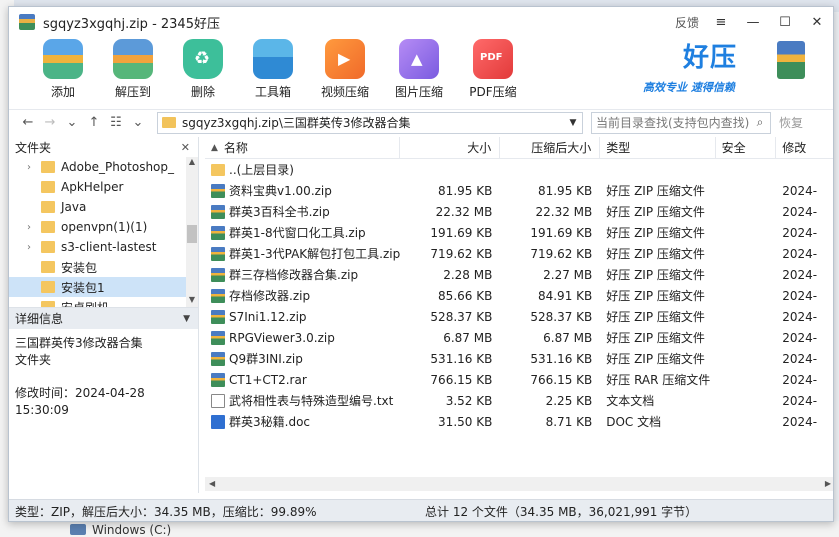 This screenshot has width=839, height=537. What do you see at coordinates (302, 211) in the screenshot?
I see `file-name-cell: 群英3百科全书.zip` at bounding box center [302, 211].